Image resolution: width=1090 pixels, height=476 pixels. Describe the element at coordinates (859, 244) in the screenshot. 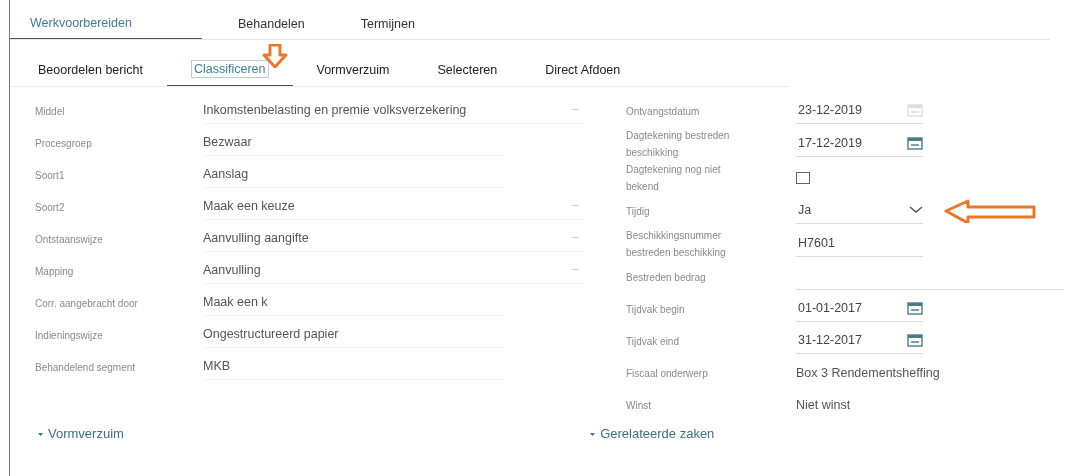

I see `input-field: H7601` at that location.